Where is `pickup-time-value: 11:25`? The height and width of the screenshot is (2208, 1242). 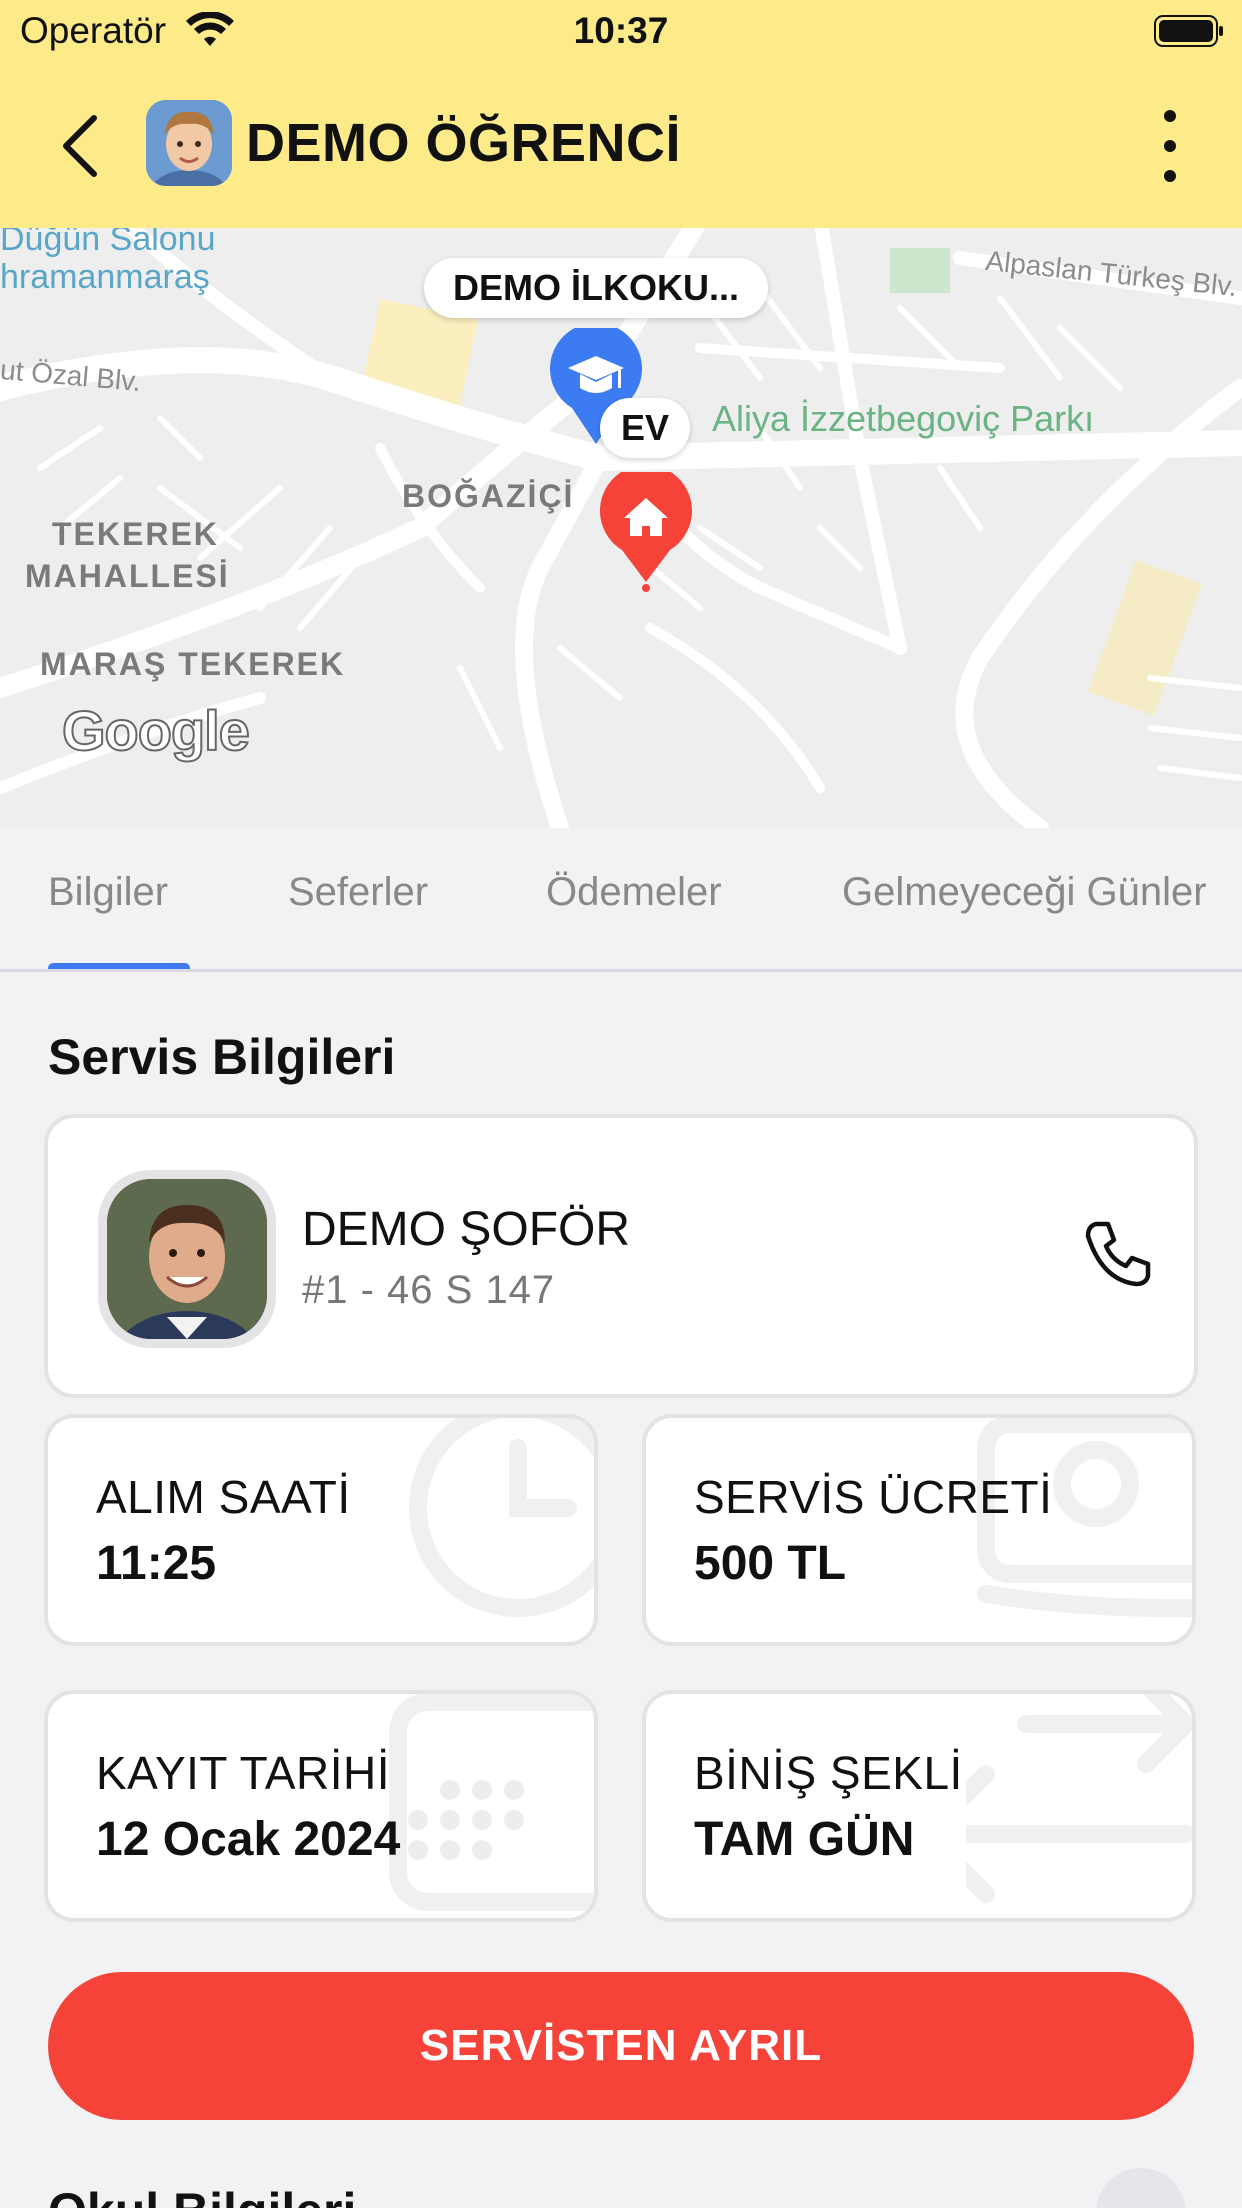 pickup-time-value: 11:25 is located at coordinates (156, 1563).